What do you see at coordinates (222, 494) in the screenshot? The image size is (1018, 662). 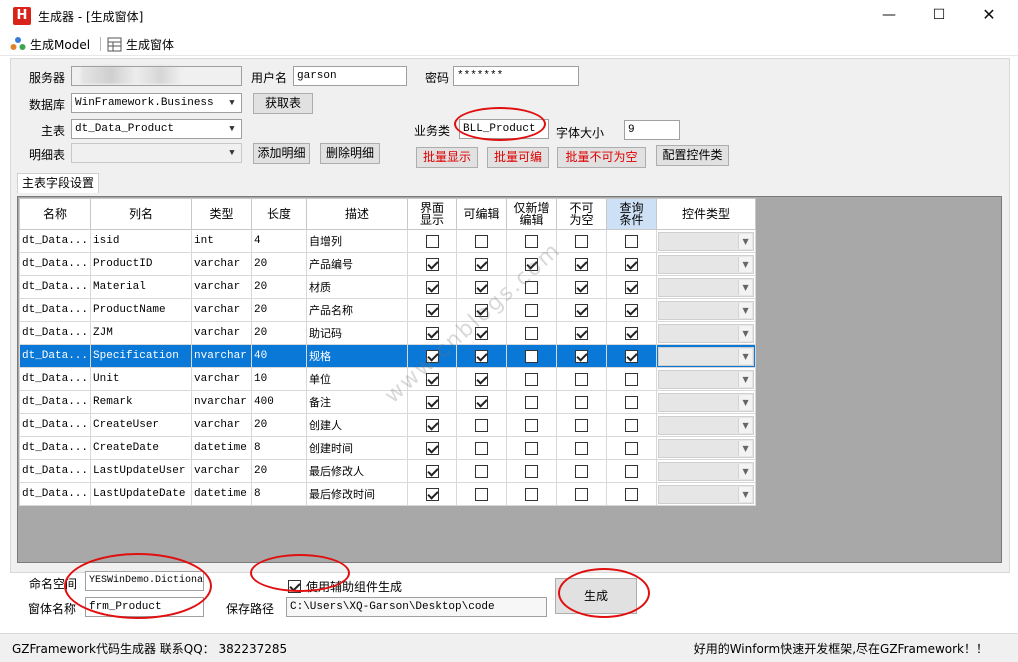 I see `cell-type: datetime` at bounding box center [222, 494].